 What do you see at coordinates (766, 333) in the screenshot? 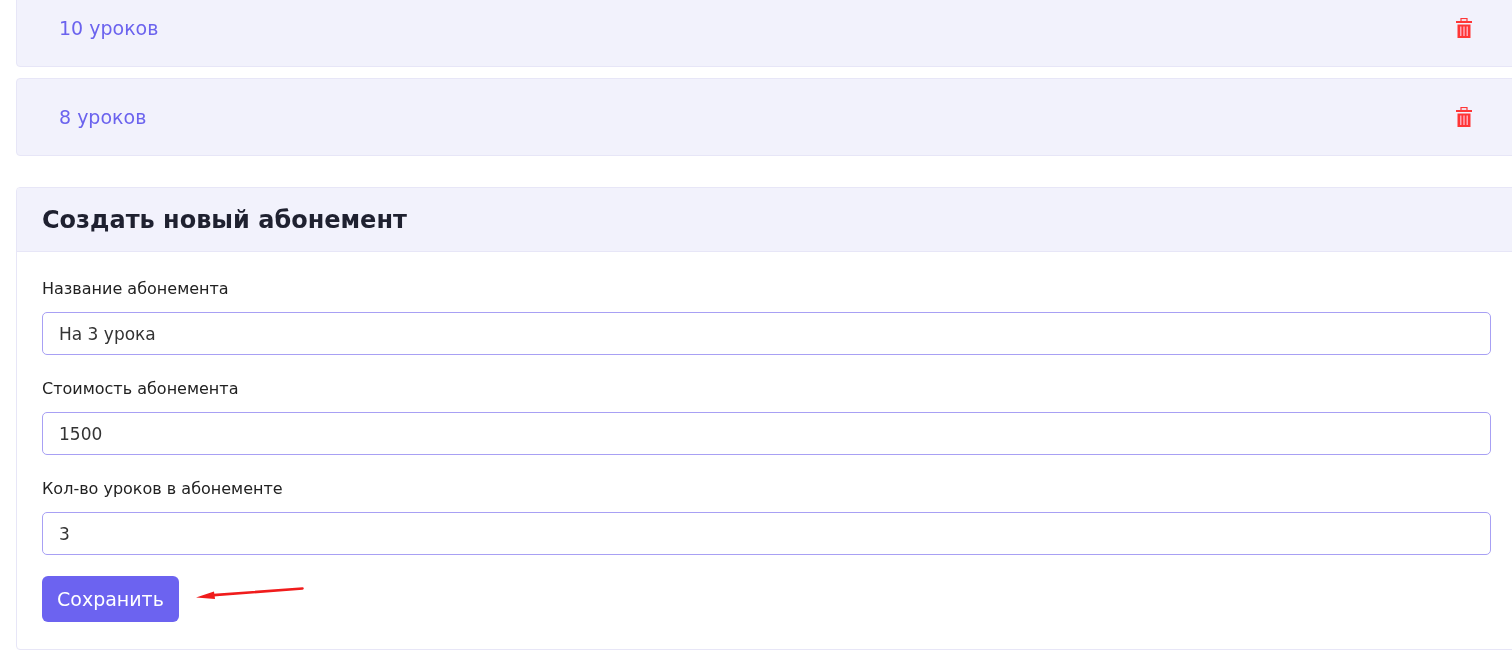
I see `input-field: На 3 урока` at bounding box center [766, 333].